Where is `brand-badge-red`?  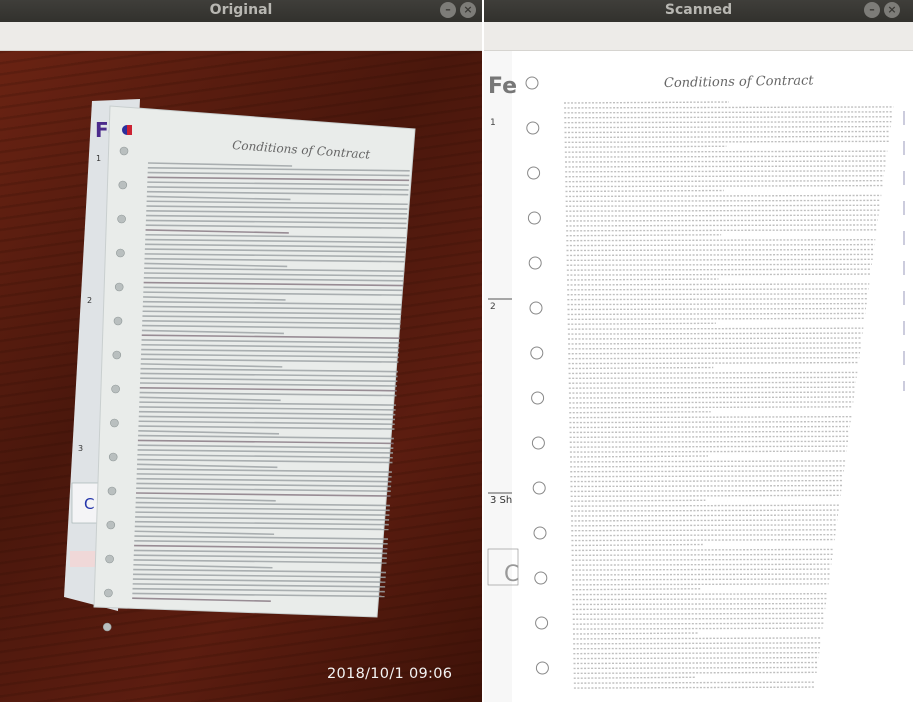
brand-badge-red is located at coordinates (129, 130).